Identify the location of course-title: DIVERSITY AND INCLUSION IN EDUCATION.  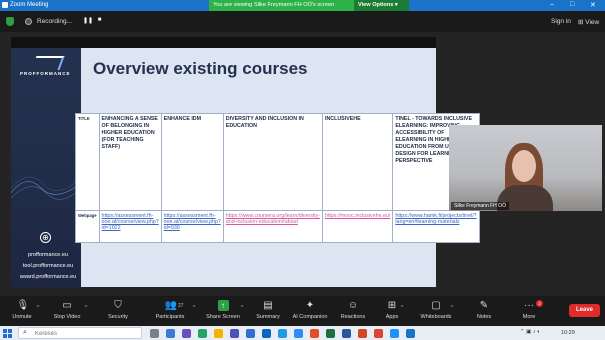
(273, 162).